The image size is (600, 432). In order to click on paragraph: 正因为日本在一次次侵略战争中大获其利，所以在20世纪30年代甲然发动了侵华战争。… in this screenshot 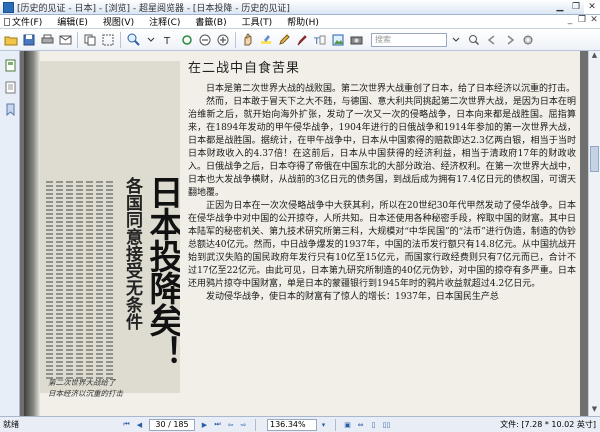, I will do `click(382, 245)`.